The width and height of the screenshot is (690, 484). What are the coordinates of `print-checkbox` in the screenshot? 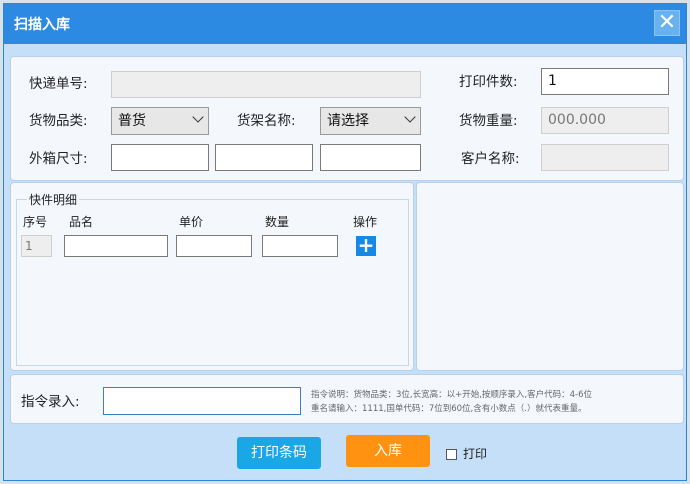 It's located at (451, 454).